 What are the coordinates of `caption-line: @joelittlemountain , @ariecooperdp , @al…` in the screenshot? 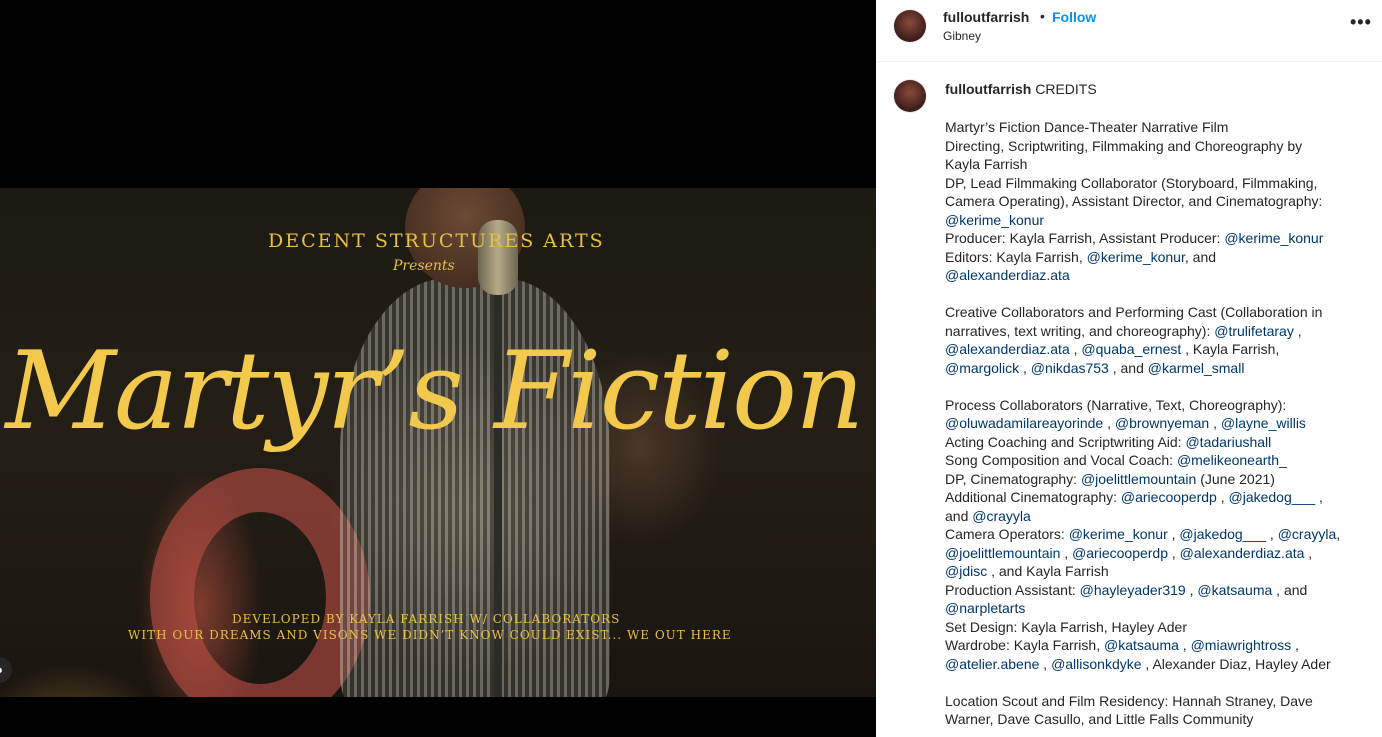 It's located at (1155, 553).